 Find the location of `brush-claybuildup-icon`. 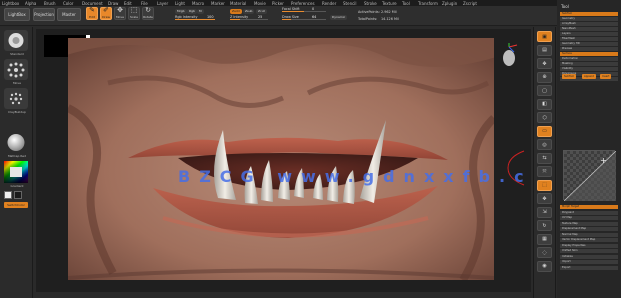

brush-claybuildup-icon is located at coordinates (16, 98).